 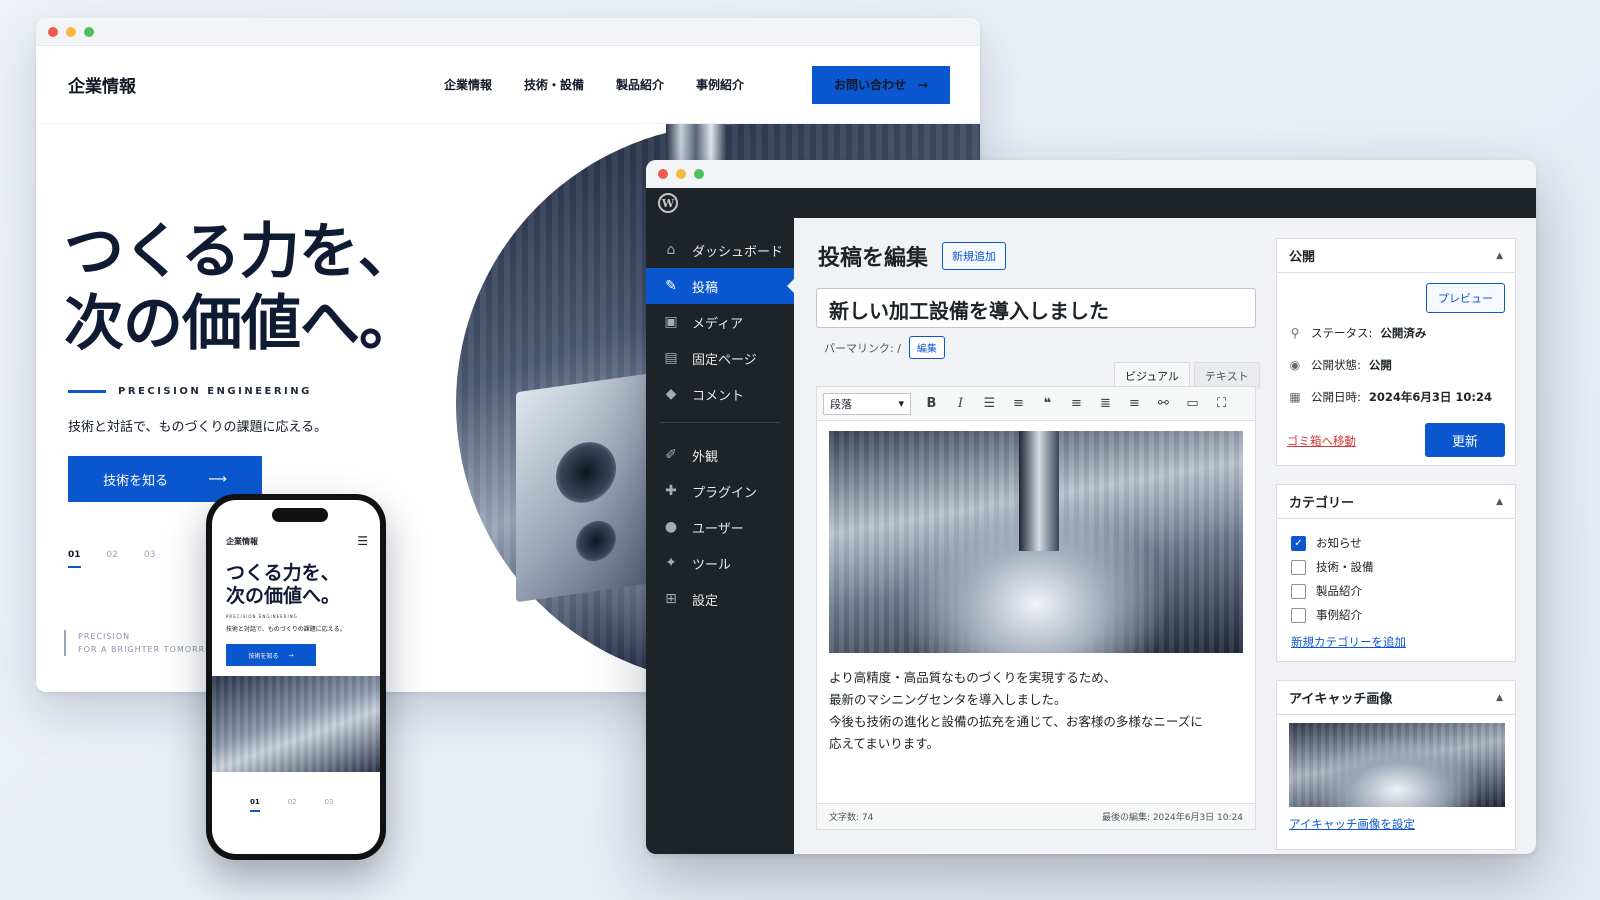 What do you see at coordinates (1091, 203) in the screenshot?
I see `admin-toolbar: W` at bounding box center [1091, 203].